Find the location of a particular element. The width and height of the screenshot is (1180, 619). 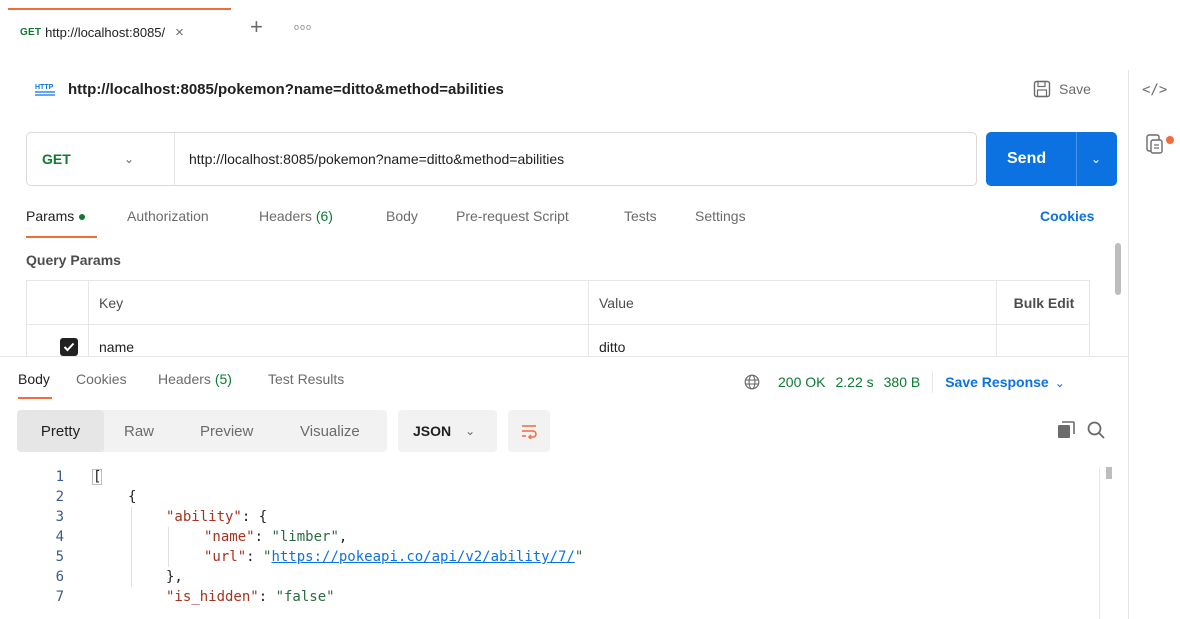

cookies-link: Cookies is located at coordinates (1067, 216).